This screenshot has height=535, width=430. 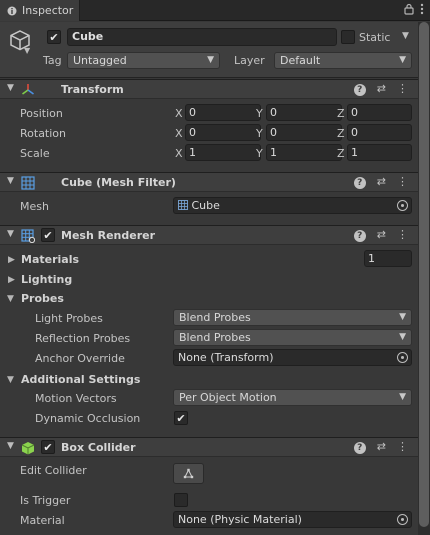 What do you see at coordinates (88, 418) in the screenshot?
I see `dynamic-occlusion-label: Dynamic Occlusion` at bounding box center [88, 418].